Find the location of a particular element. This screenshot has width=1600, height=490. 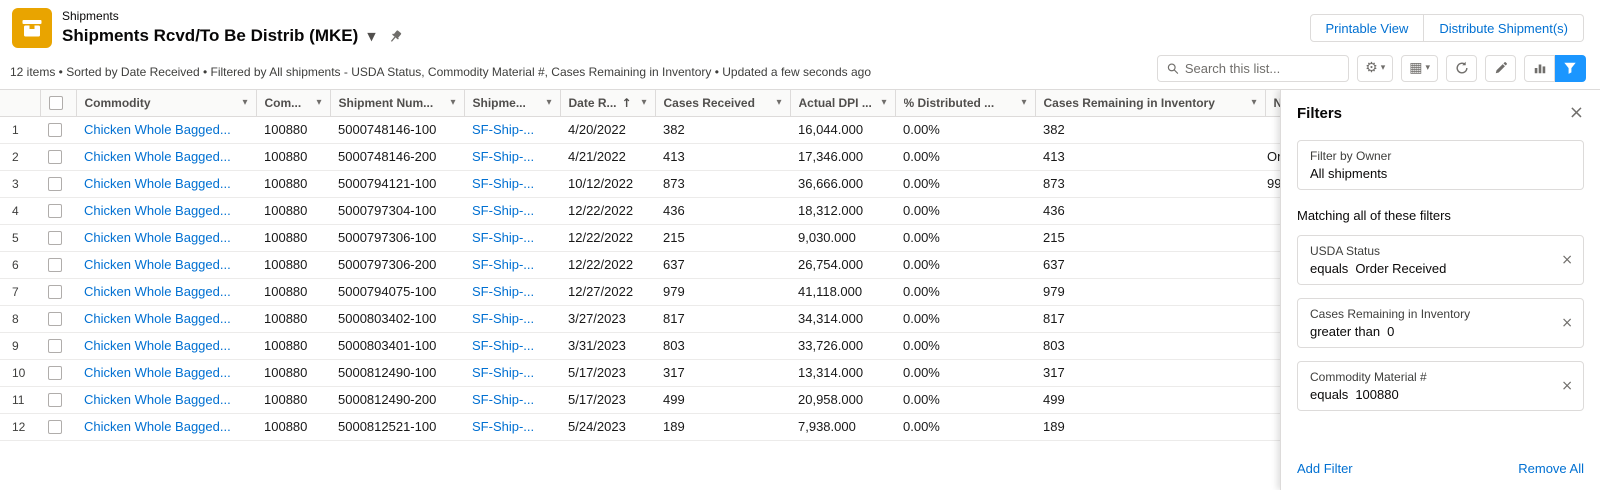

filters-panel-title: Filters is located at coordinates (1320, 113).